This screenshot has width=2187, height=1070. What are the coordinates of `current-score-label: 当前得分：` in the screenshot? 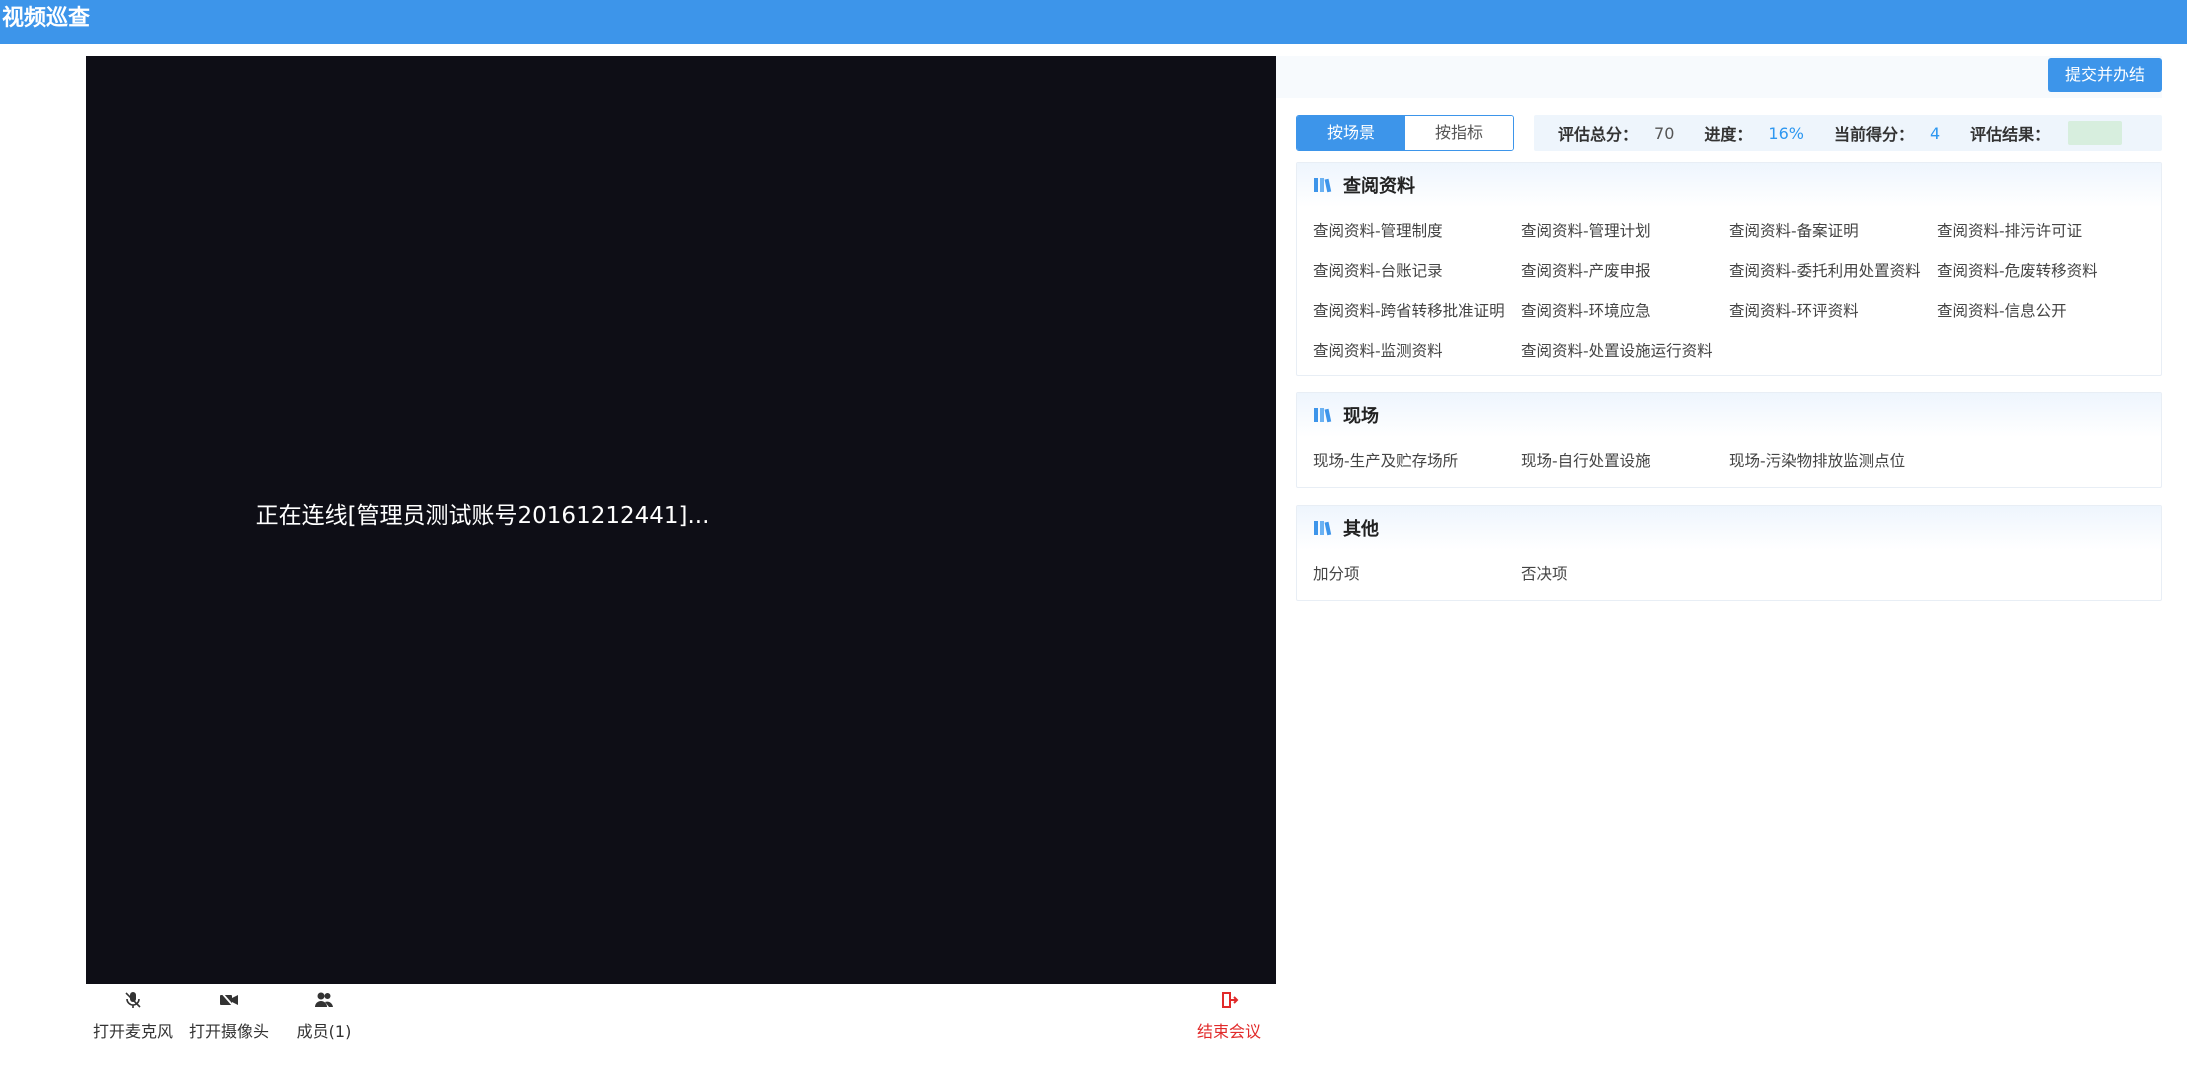 It's located at (1873, 134).